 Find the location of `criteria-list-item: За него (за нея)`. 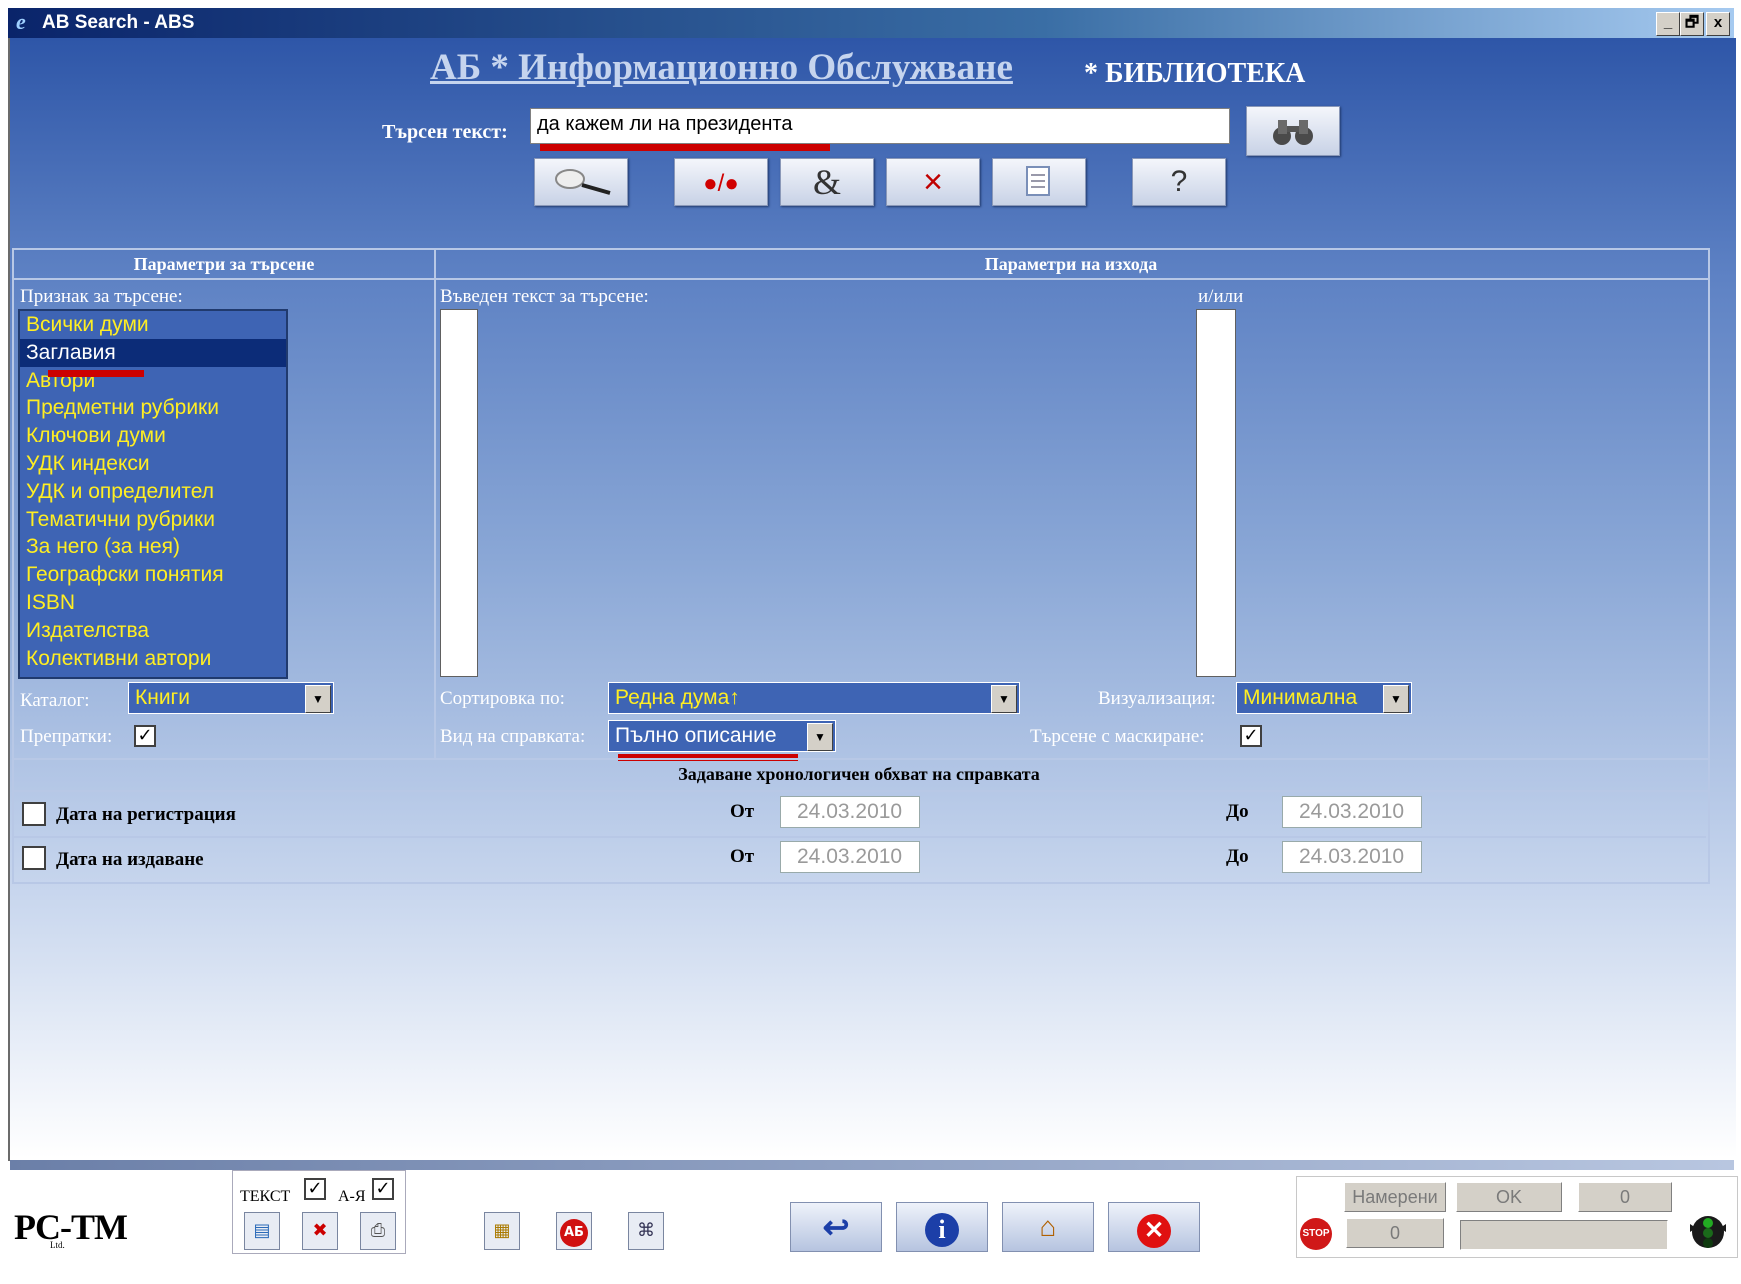

criteria-list-item: За него (за нея) is located at coordinates (153, 547).